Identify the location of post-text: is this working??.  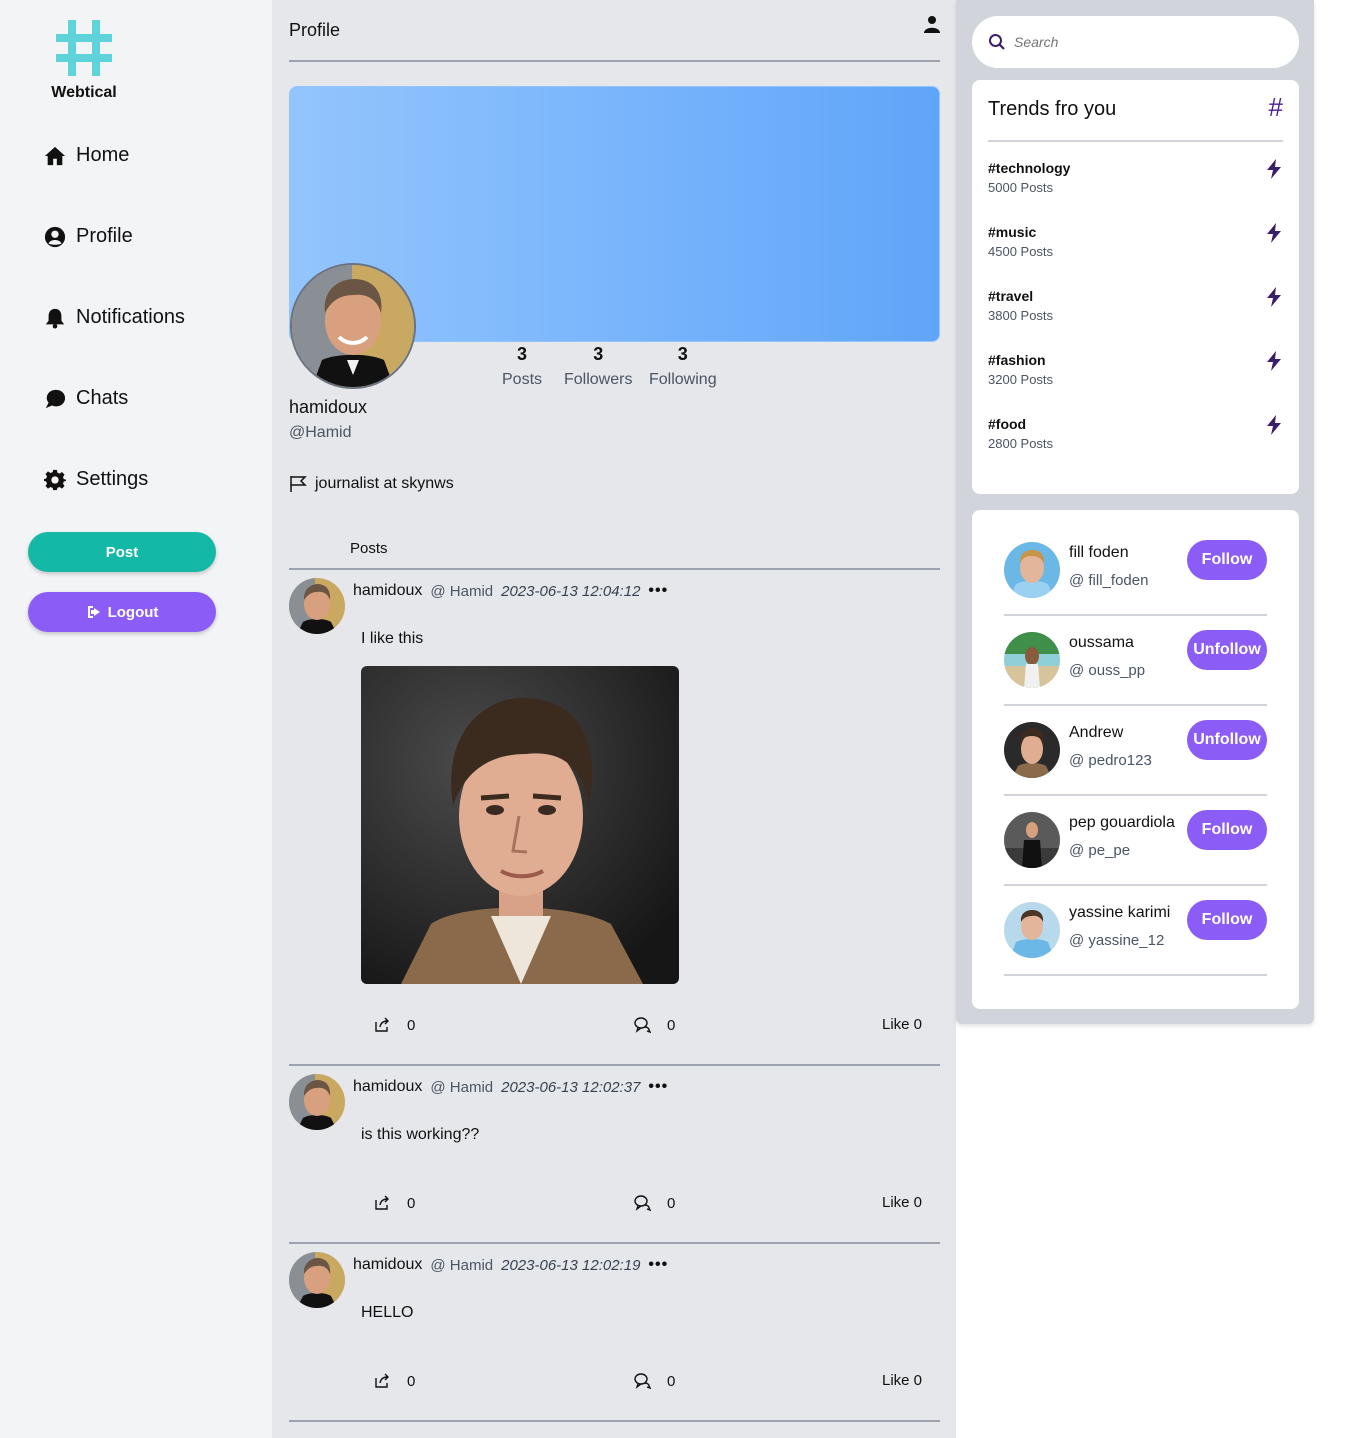
(420, 1134).